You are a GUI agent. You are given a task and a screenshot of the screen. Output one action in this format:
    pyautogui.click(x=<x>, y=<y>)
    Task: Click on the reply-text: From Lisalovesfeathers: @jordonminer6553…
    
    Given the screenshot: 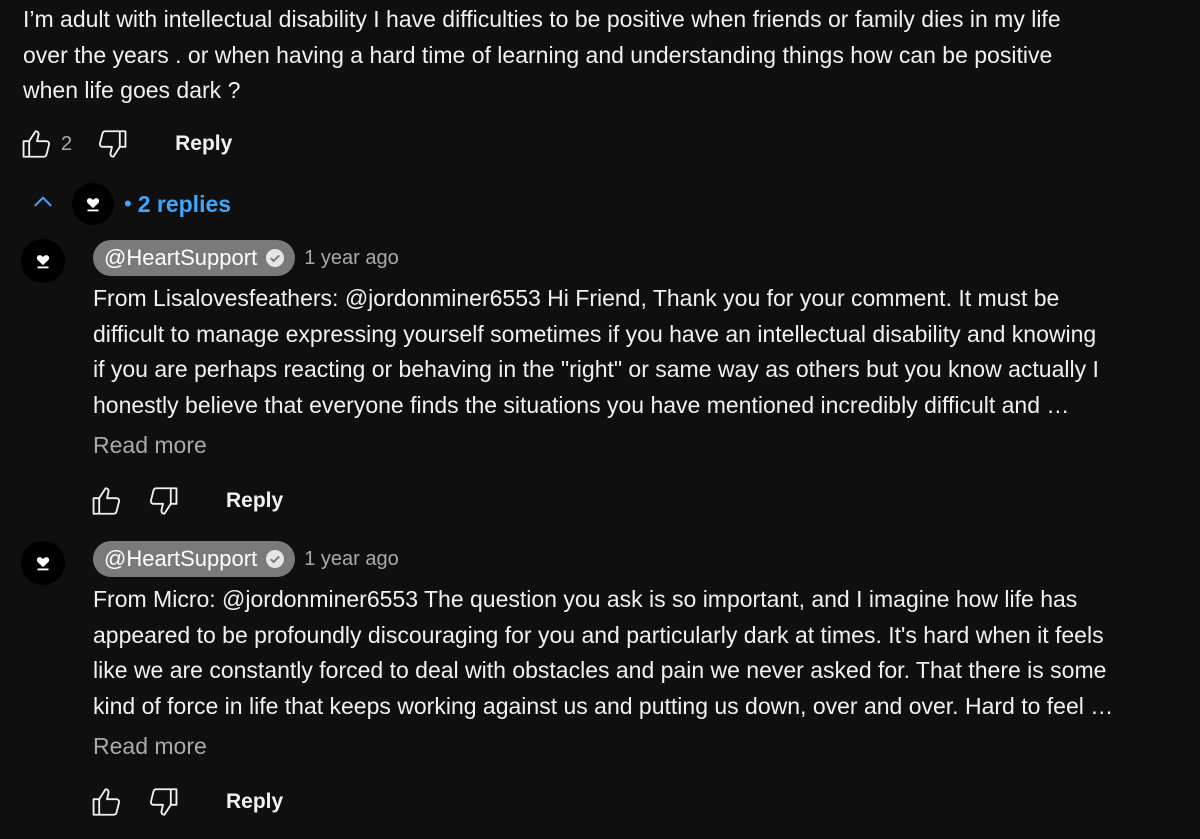 What is the action you would take?
    pyautogui.click(x=596, y=351)
    